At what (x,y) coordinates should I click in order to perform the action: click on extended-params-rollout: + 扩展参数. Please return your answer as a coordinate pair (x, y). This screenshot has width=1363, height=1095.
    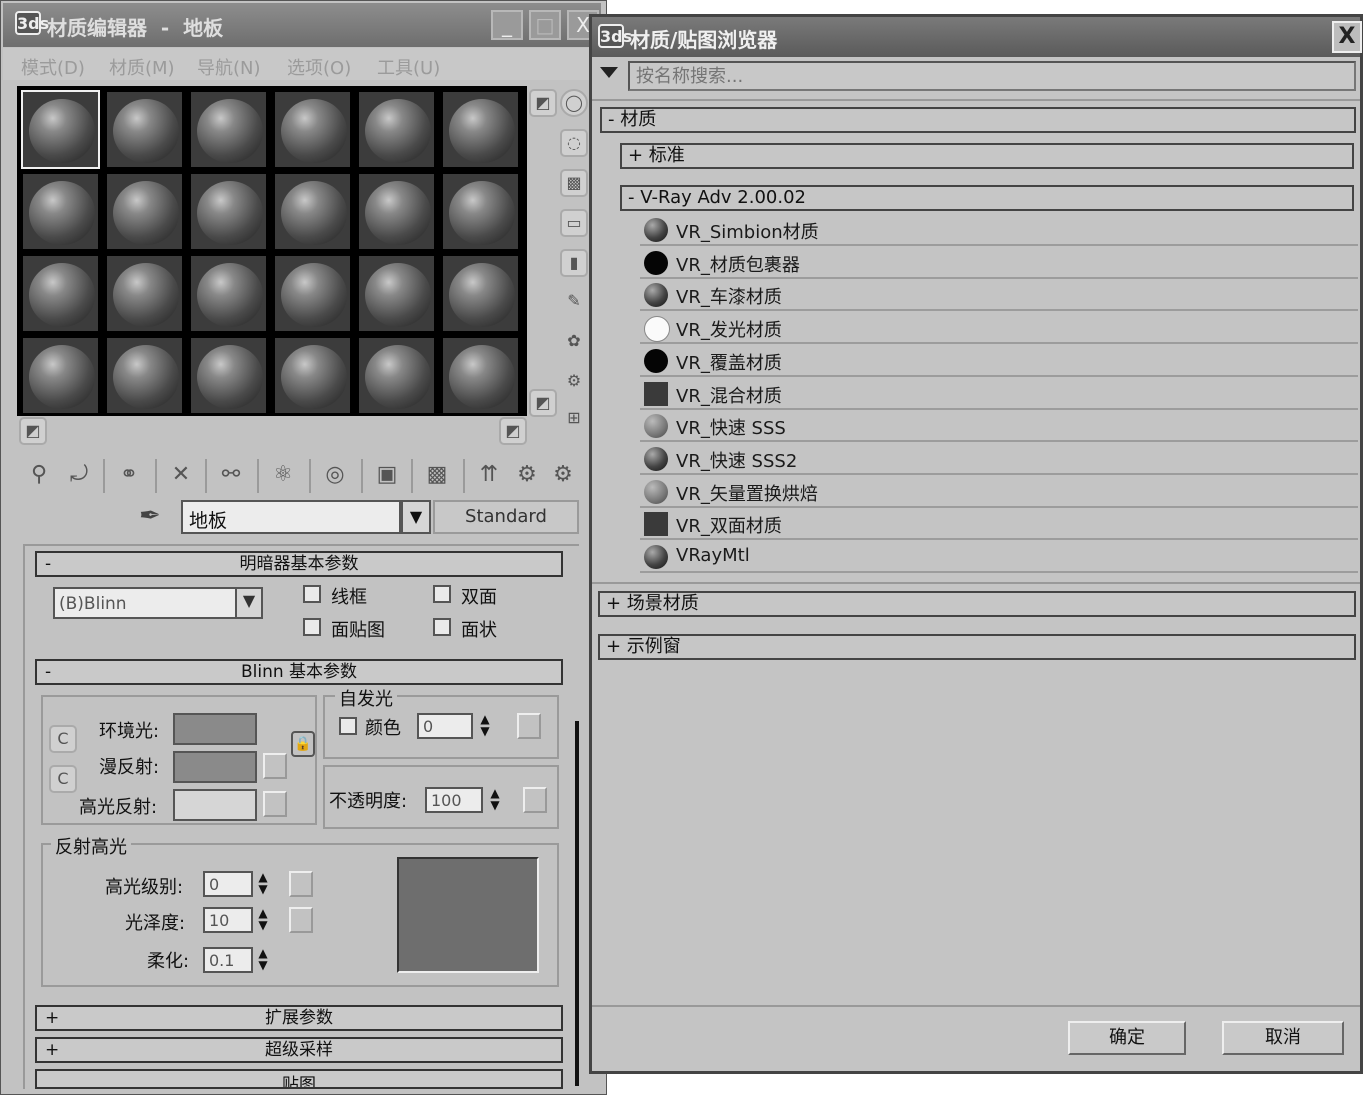
    Looking at the image, I should click on (299, 1018).